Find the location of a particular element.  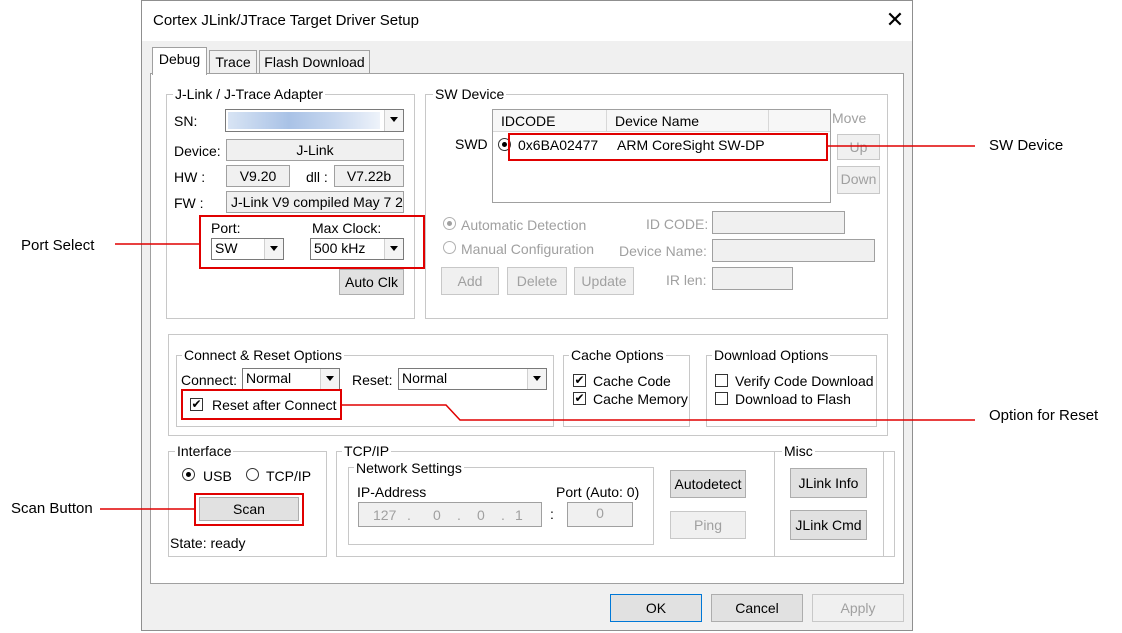

option-reset-annotation: Option for Reset is located at coordinates (1044, 415).